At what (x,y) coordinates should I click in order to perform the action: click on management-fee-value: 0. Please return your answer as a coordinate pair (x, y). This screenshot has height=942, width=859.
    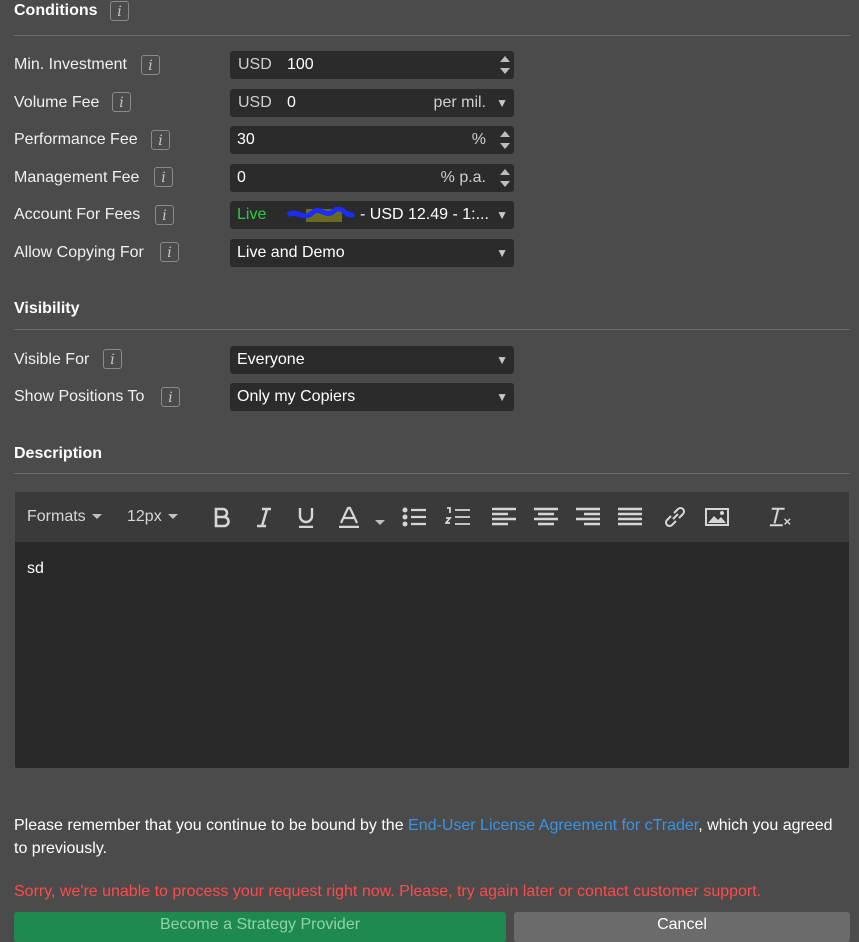
    Looking at the image, I should click on (241, 177).